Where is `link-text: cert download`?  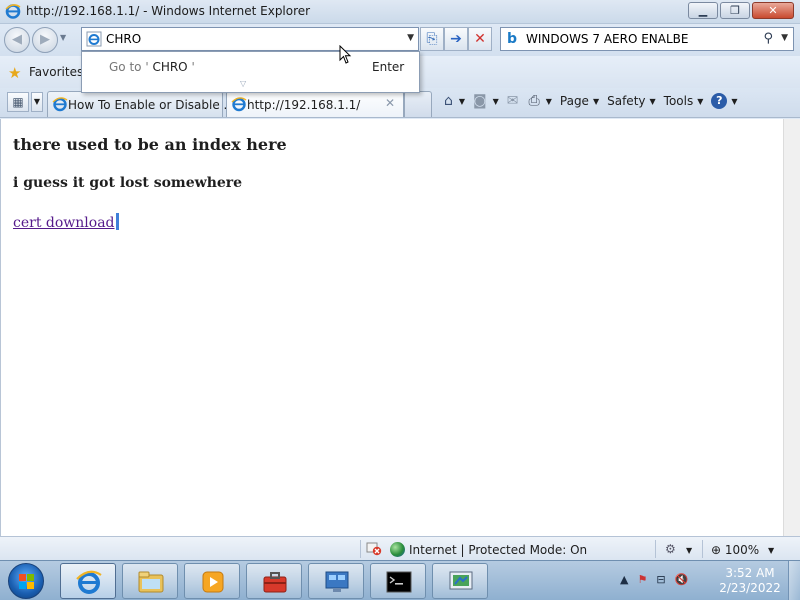
link-text: cert download is located at coordinates (64, 223).